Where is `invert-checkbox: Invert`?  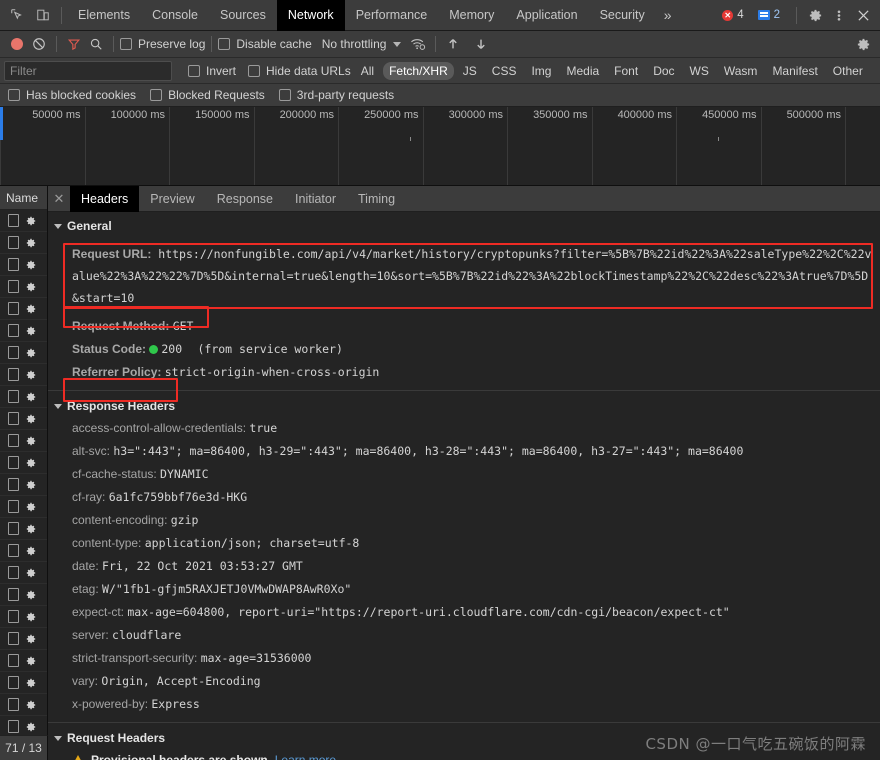 invert-checkbox: Invert is located at coordinates (212, 71).